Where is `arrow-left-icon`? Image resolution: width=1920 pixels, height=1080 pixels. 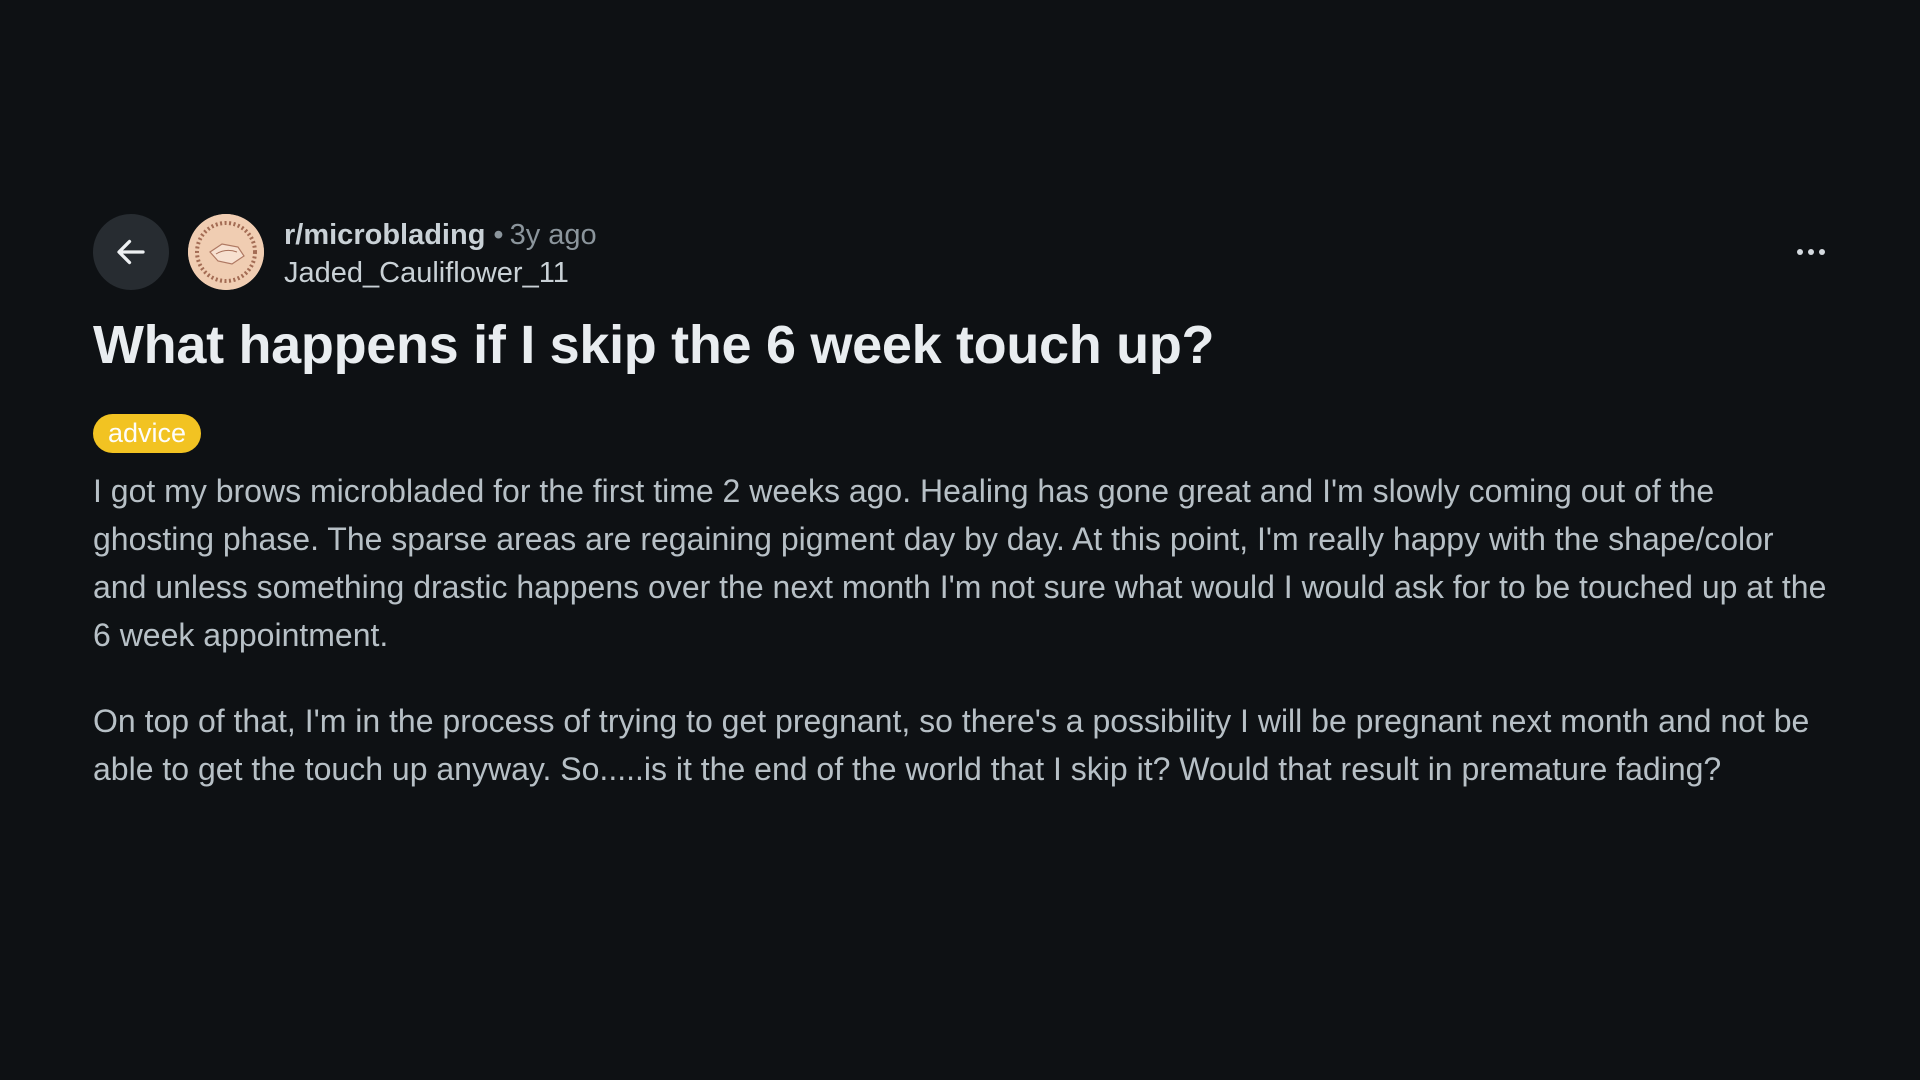
arrow-left-icon is located at coordinates (131, 252).